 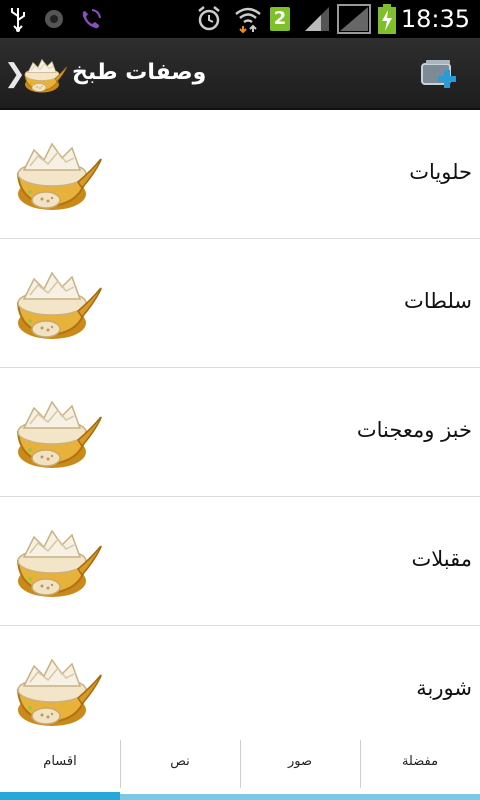 I want to click on signal-icon, so click(x=317, y=19).